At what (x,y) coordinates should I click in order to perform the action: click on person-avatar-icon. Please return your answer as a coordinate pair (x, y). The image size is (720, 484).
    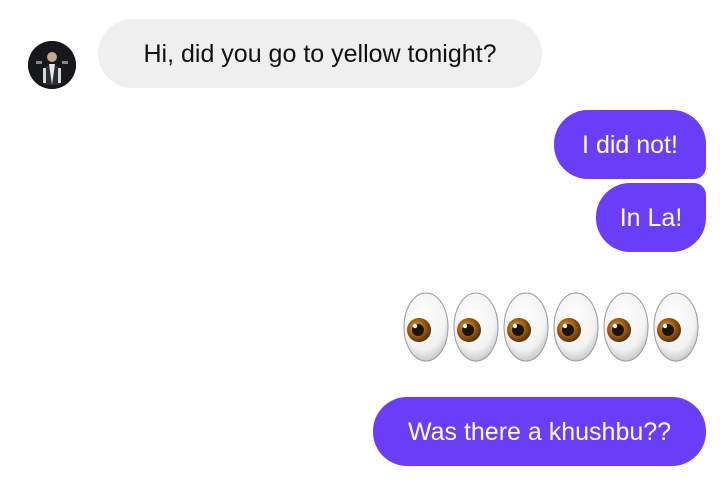
    Looking at the image, I should click on (52, 65).